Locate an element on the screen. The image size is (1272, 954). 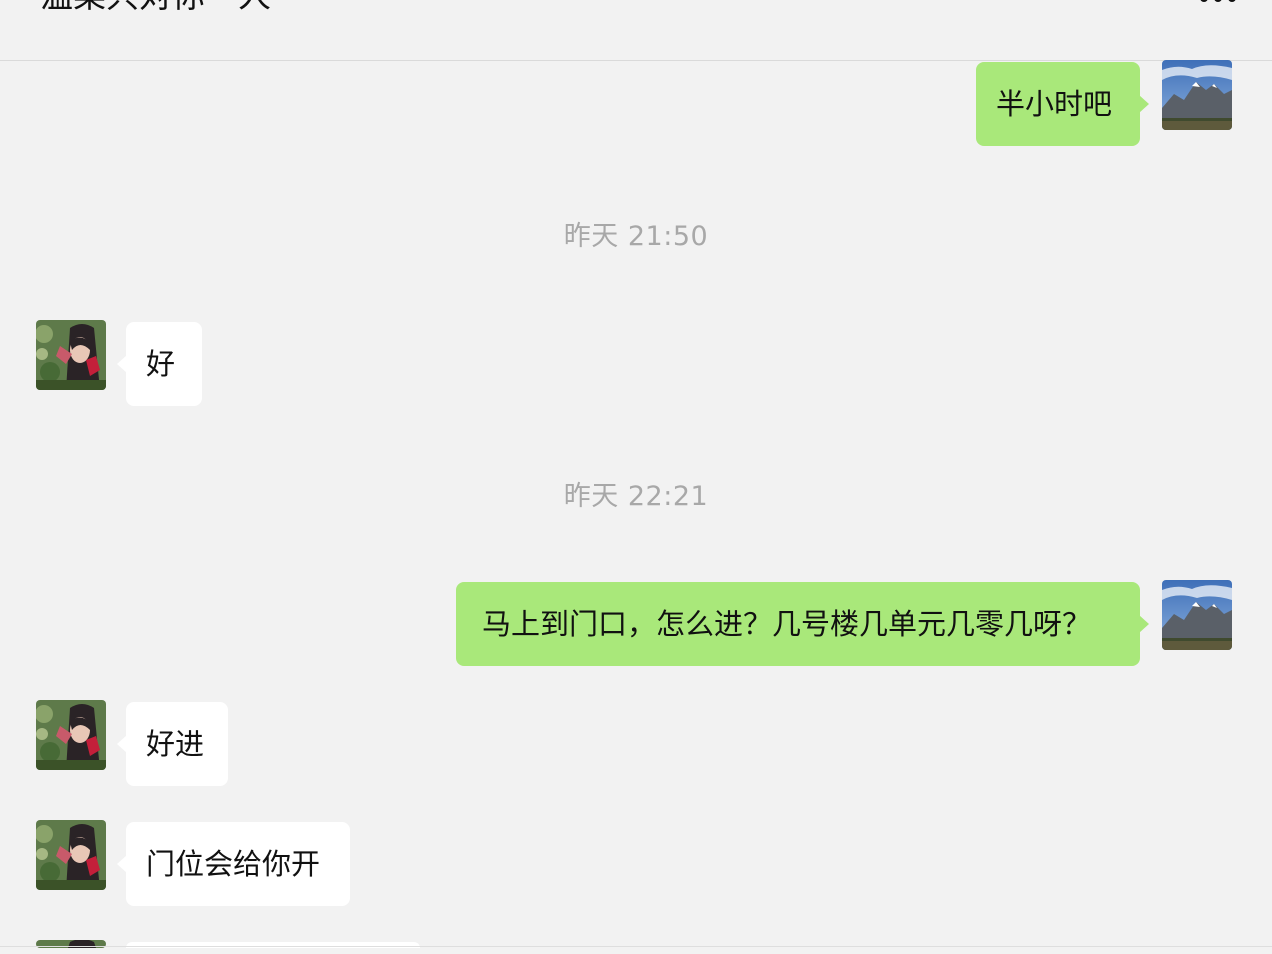
incoming-message-bubble: 门位会给你开 is located at coordinates (233, 864).